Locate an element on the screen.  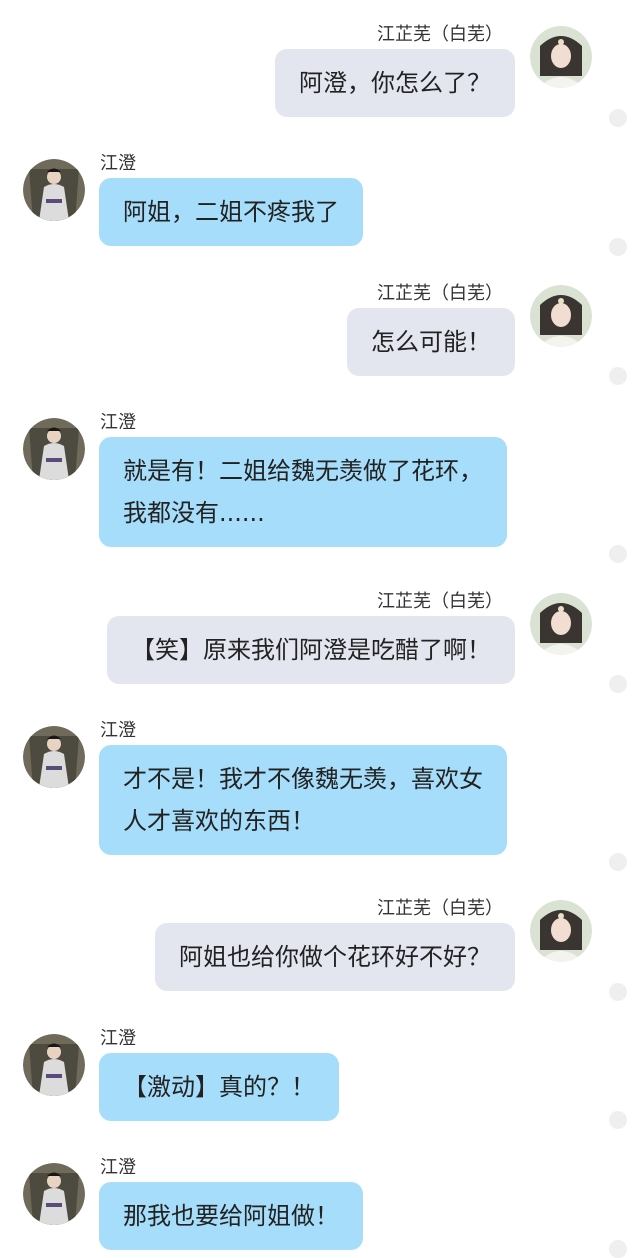
message-bubble: 怎么可能！ is located at coordinates (431, 342).